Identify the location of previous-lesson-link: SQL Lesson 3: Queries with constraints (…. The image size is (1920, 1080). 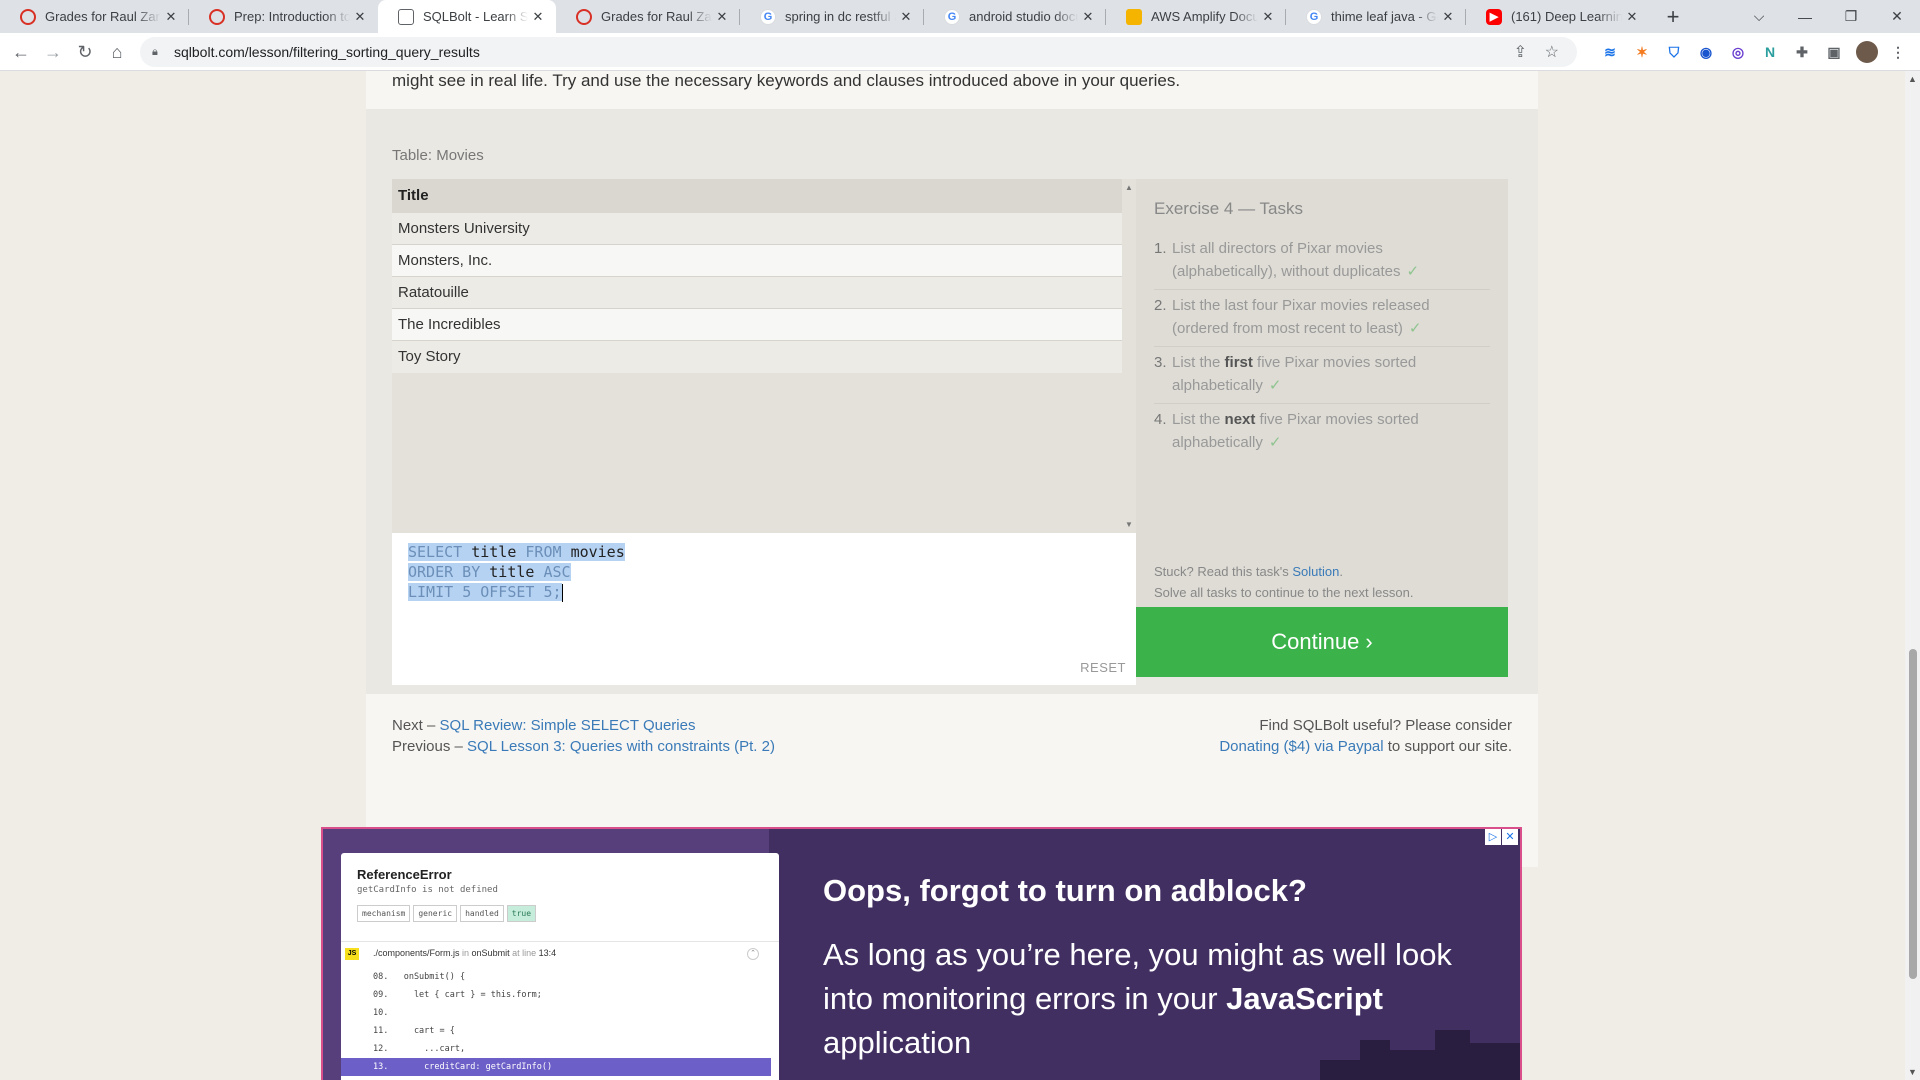
(621, 746).